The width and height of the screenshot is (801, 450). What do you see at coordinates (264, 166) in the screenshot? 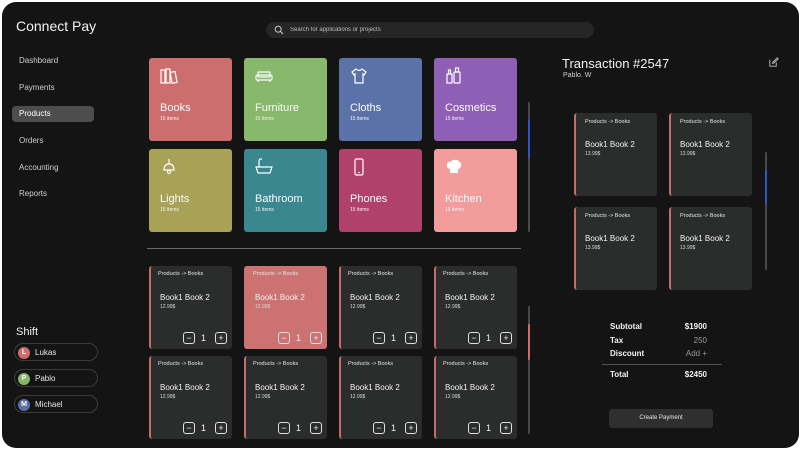
I see `bathtub-icon` at bounding box center [264, 166].